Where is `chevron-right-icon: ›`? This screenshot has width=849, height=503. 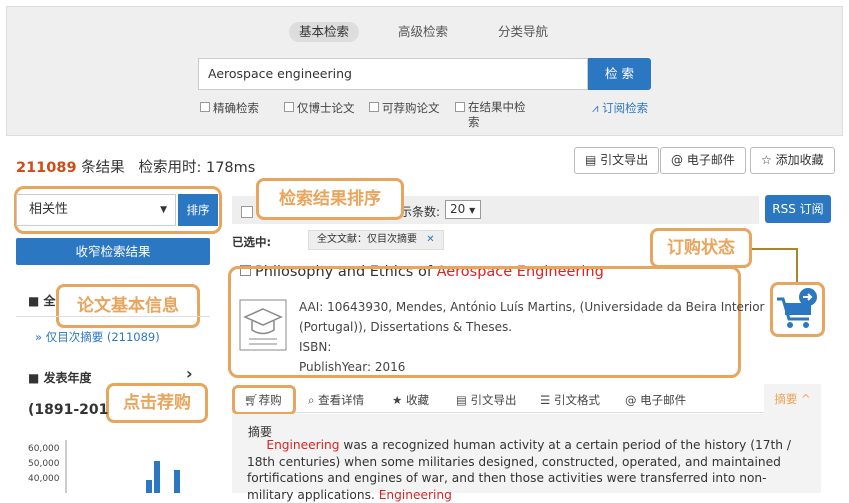
chevron-right-icon: › is located at coordinates (189, 373).